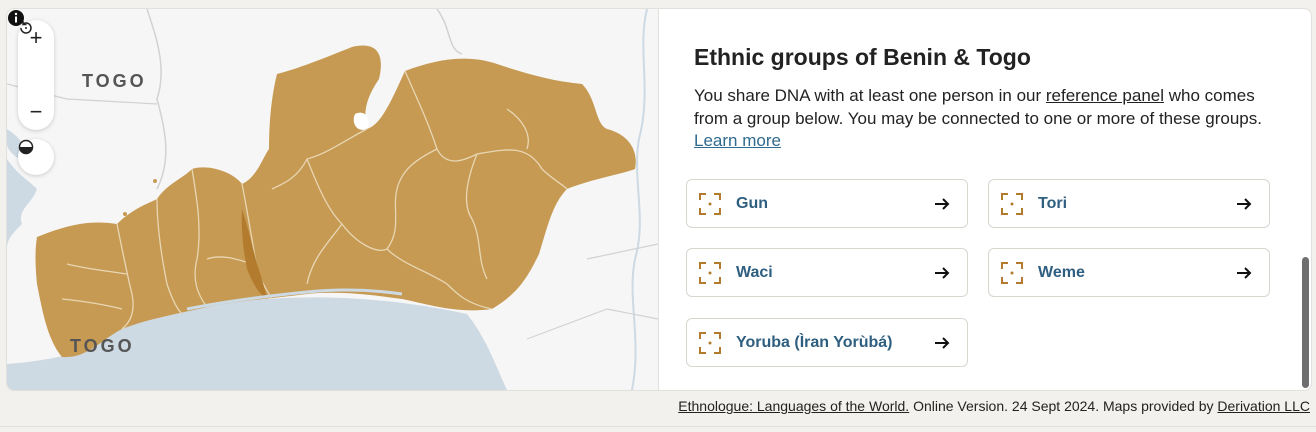 This screenshot has height=432, width=1316. Describe the element at coordinates (1105, 95) in the screenshot. I see `reference-panel-link: reference panel` at that location.